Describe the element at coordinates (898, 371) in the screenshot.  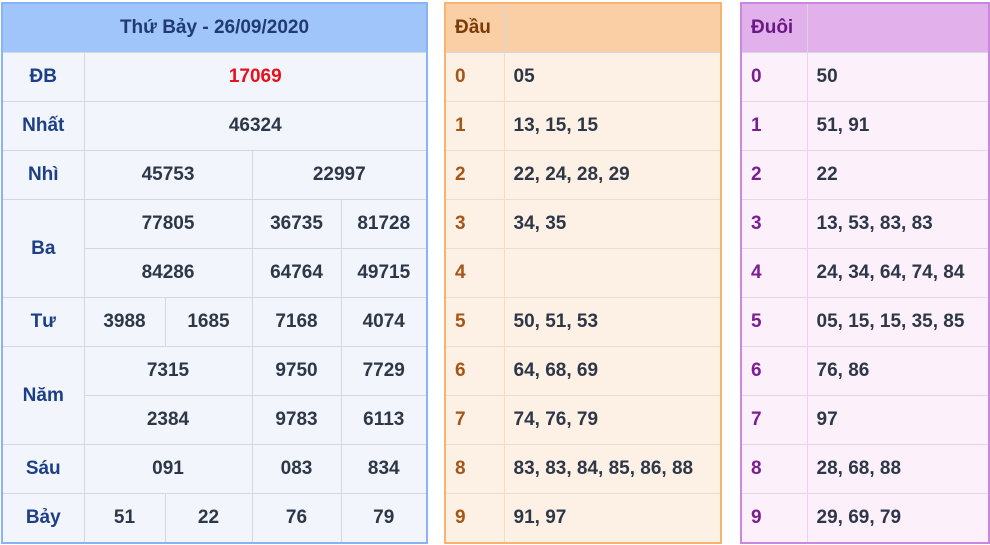
I see `duoi-values: 76, 86` at that location.